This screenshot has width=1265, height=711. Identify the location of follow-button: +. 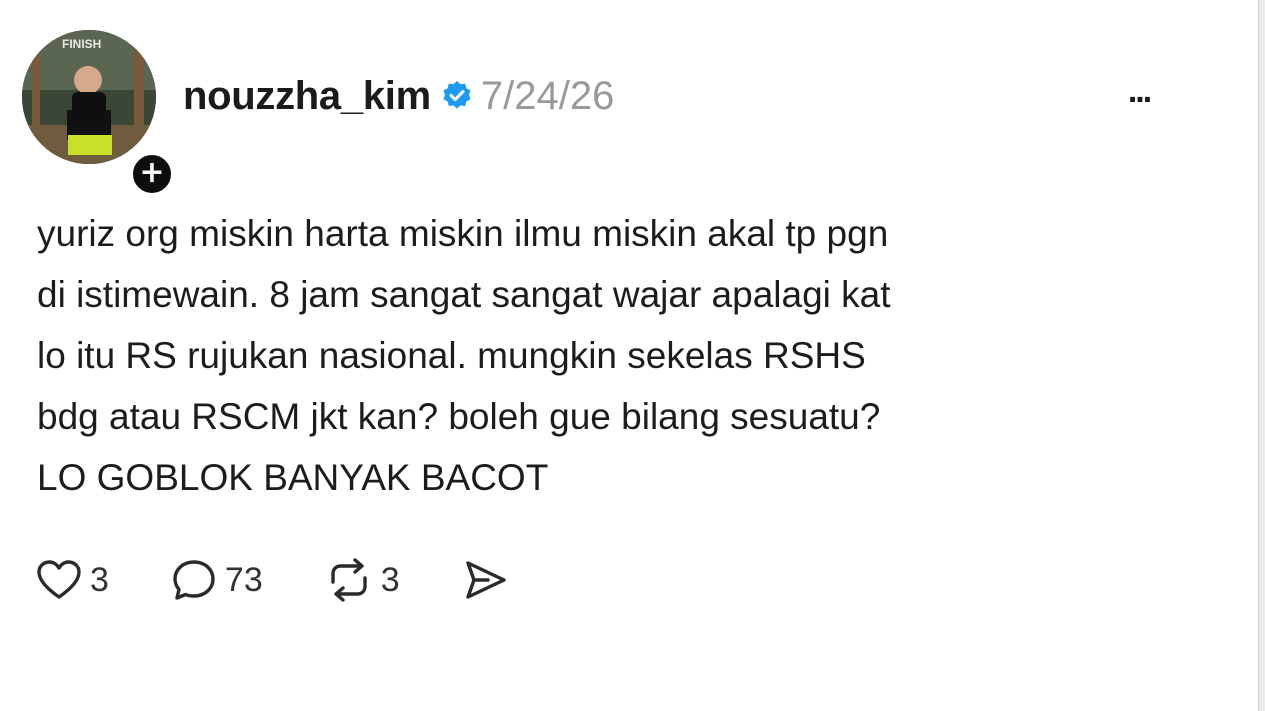
(152, 174).